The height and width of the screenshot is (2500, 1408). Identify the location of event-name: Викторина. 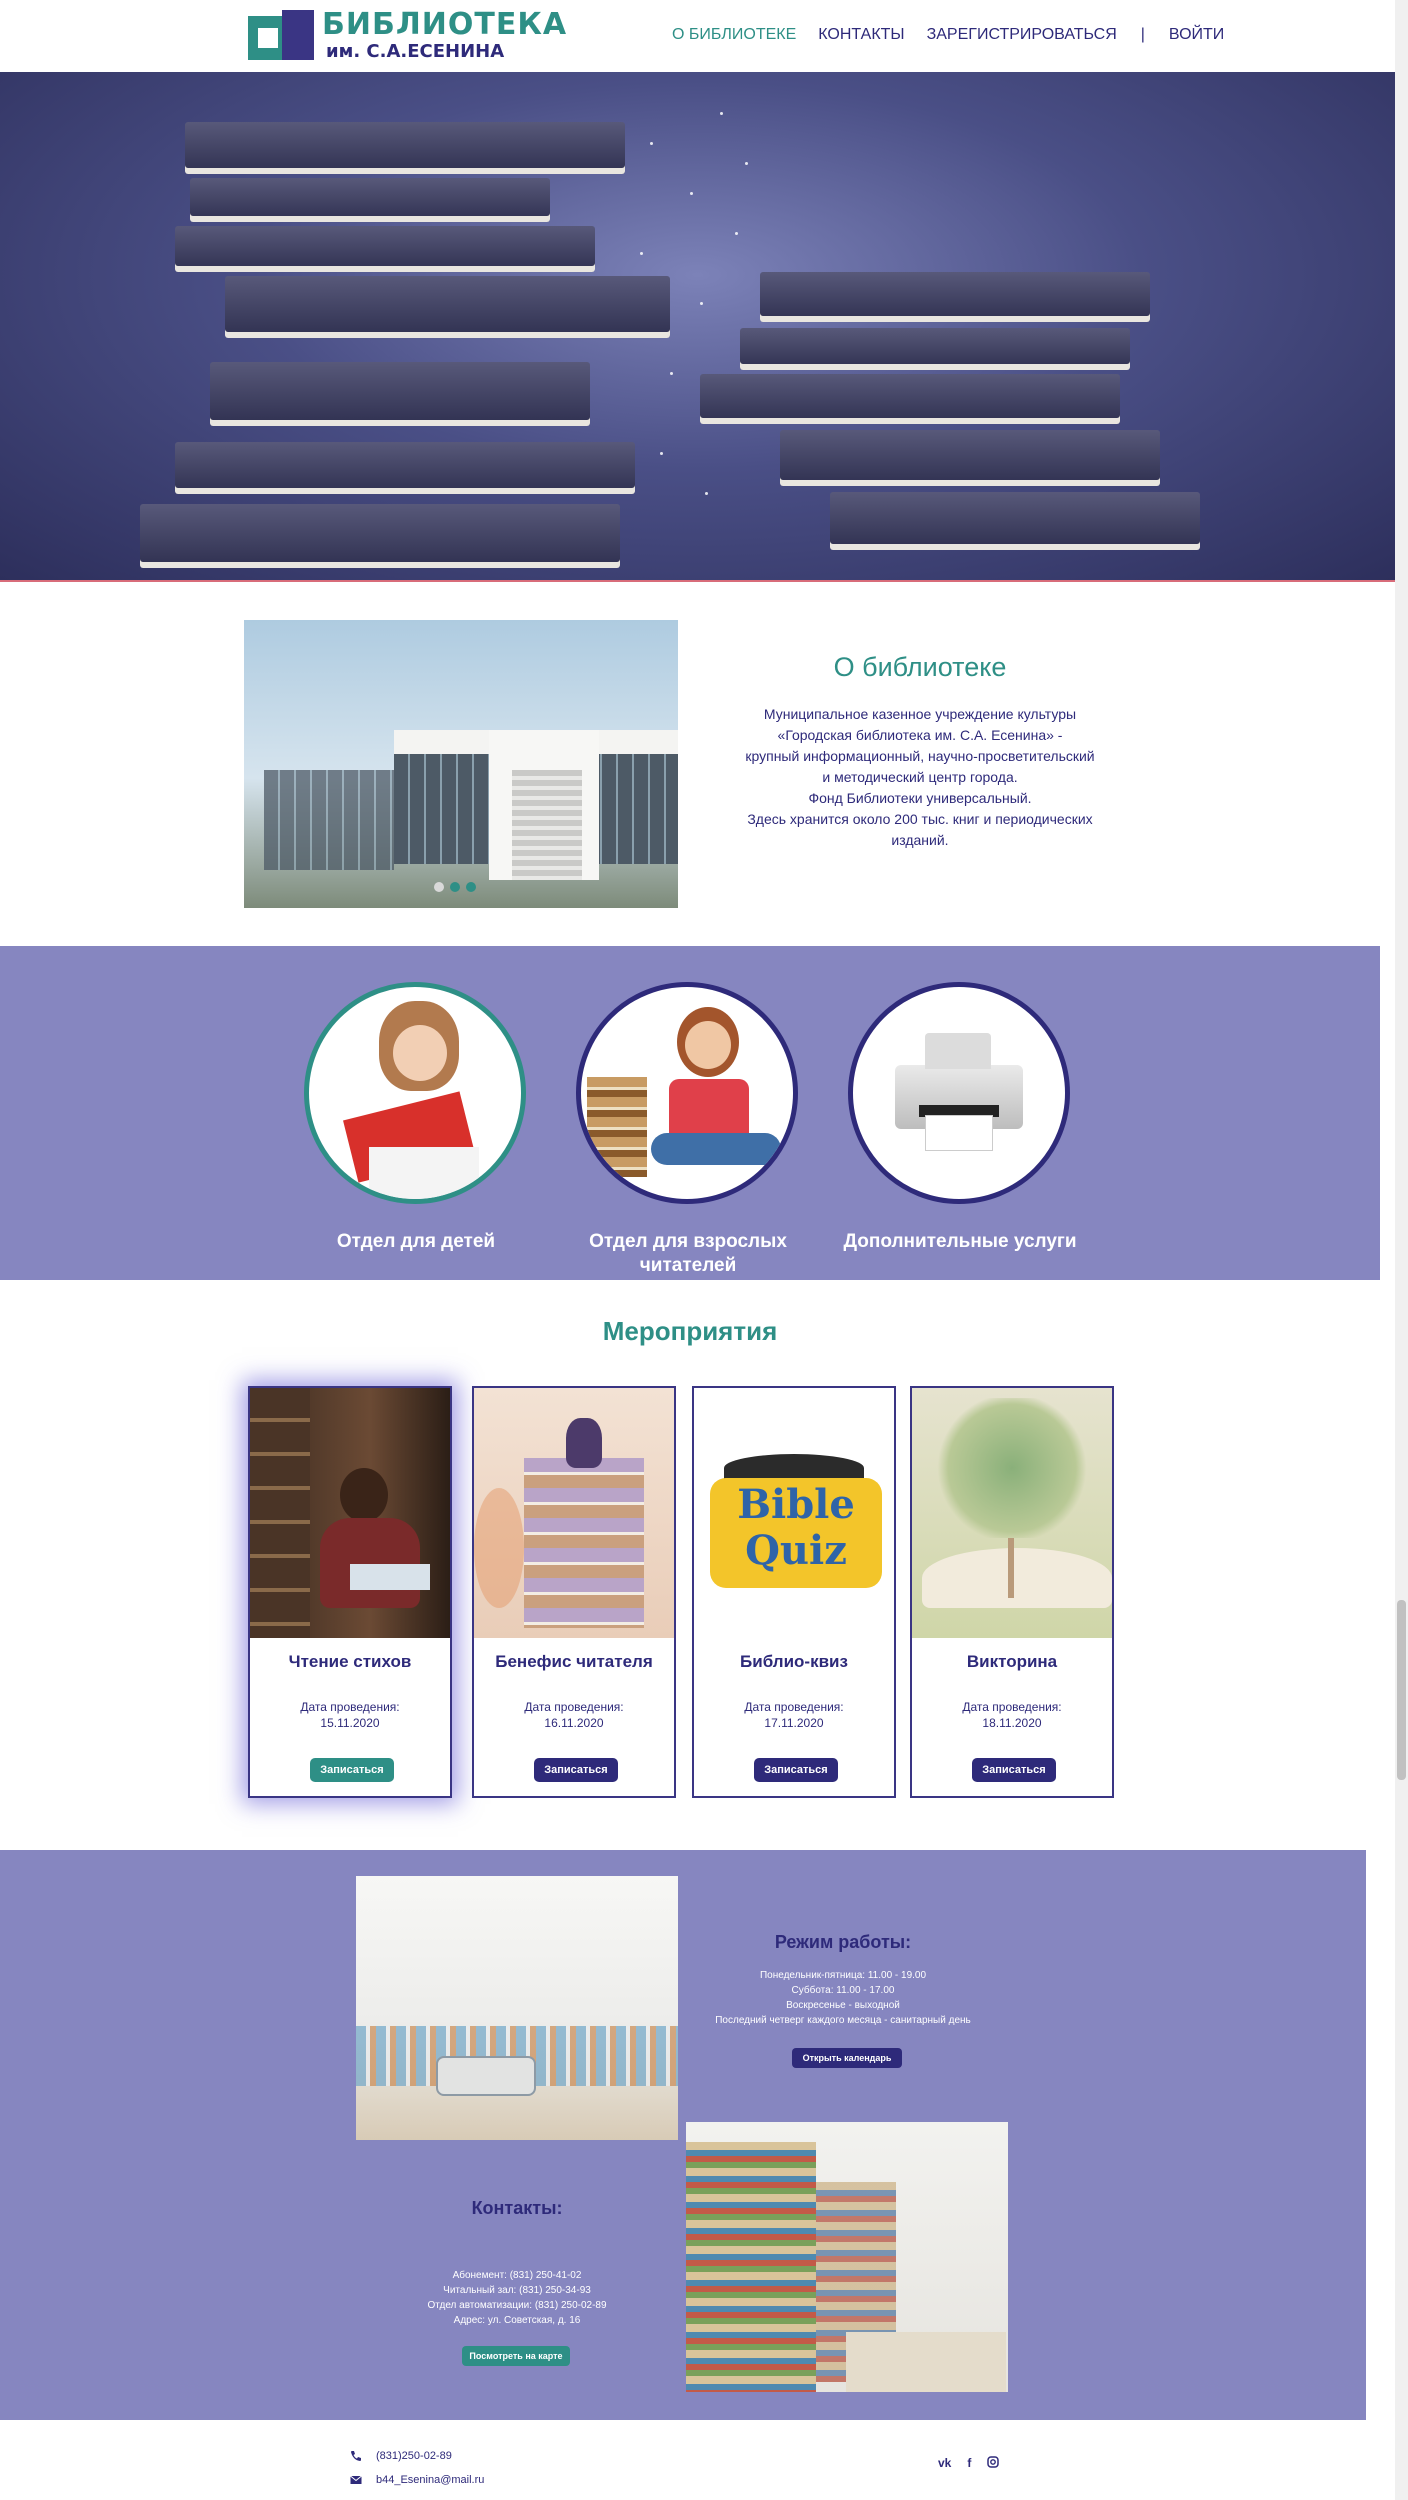
(1012, 1661).